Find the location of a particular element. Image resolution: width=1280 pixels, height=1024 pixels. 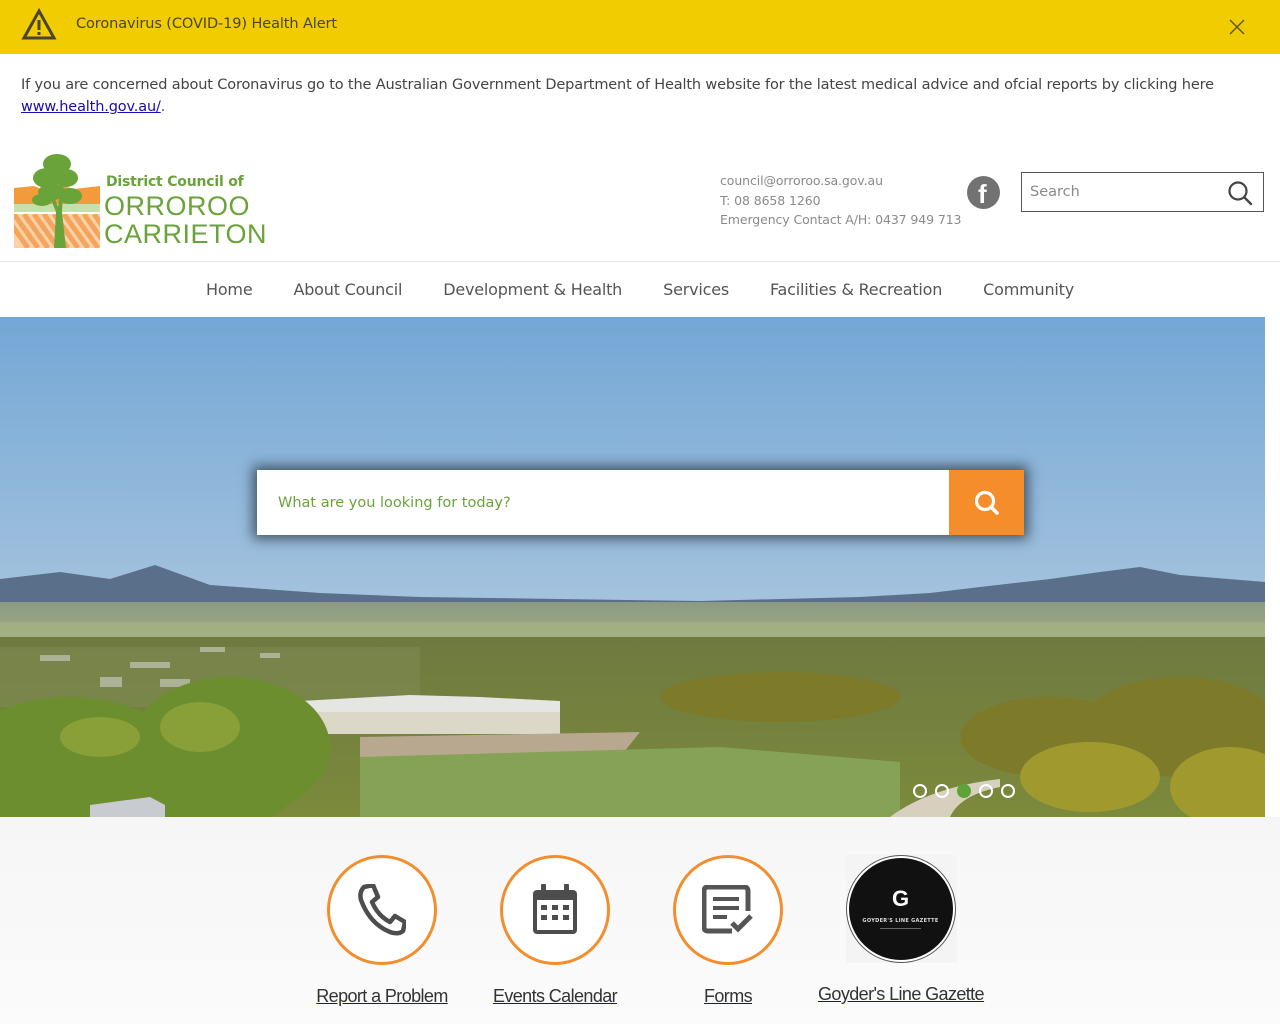

covid-alert-bar: Coronavirus (COVID-19) Health Alert is located at coordinates (640, 27).